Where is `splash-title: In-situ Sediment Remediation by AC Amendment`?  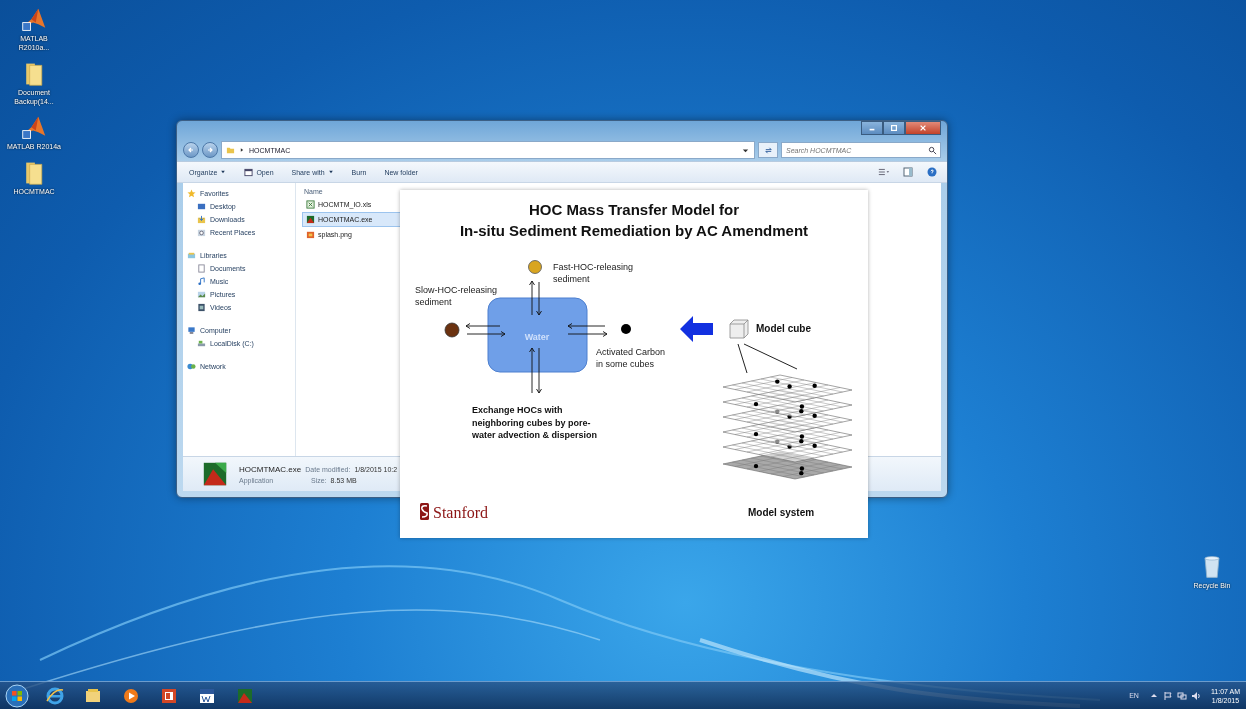
splash-title: In-situ Sediment Remediation by AC Amendment is located at coordinates (634, 230).